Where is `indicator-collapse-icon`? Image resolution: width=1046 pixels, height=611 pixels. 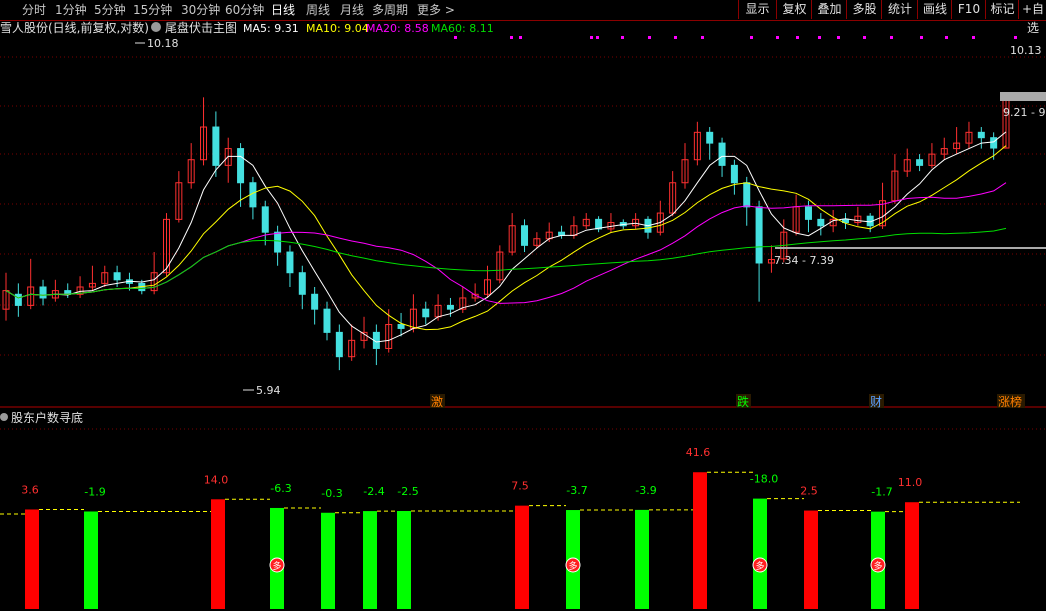
indicator-collapse-icon is located at coordinates (156, 27).